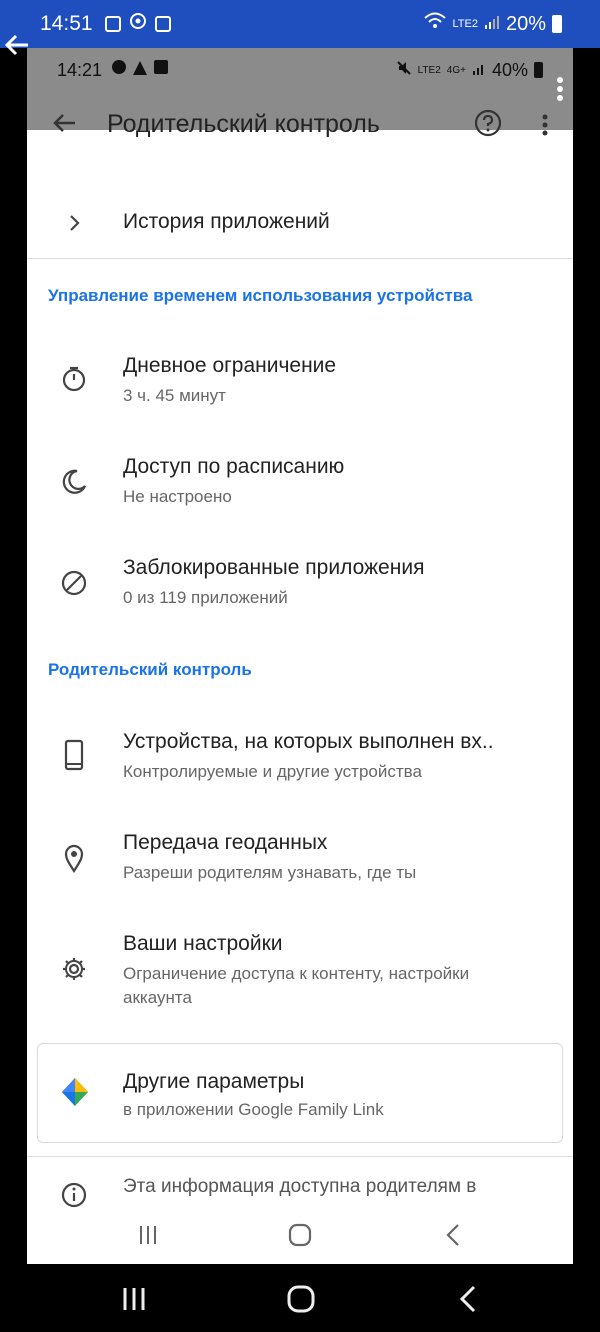 The image size is (600, 1332). What do you see at coordinates (300, 1186) in the screenshot?
I see `info-text: Эта информация доступна родителям в` at bounding box center [300, 1186].